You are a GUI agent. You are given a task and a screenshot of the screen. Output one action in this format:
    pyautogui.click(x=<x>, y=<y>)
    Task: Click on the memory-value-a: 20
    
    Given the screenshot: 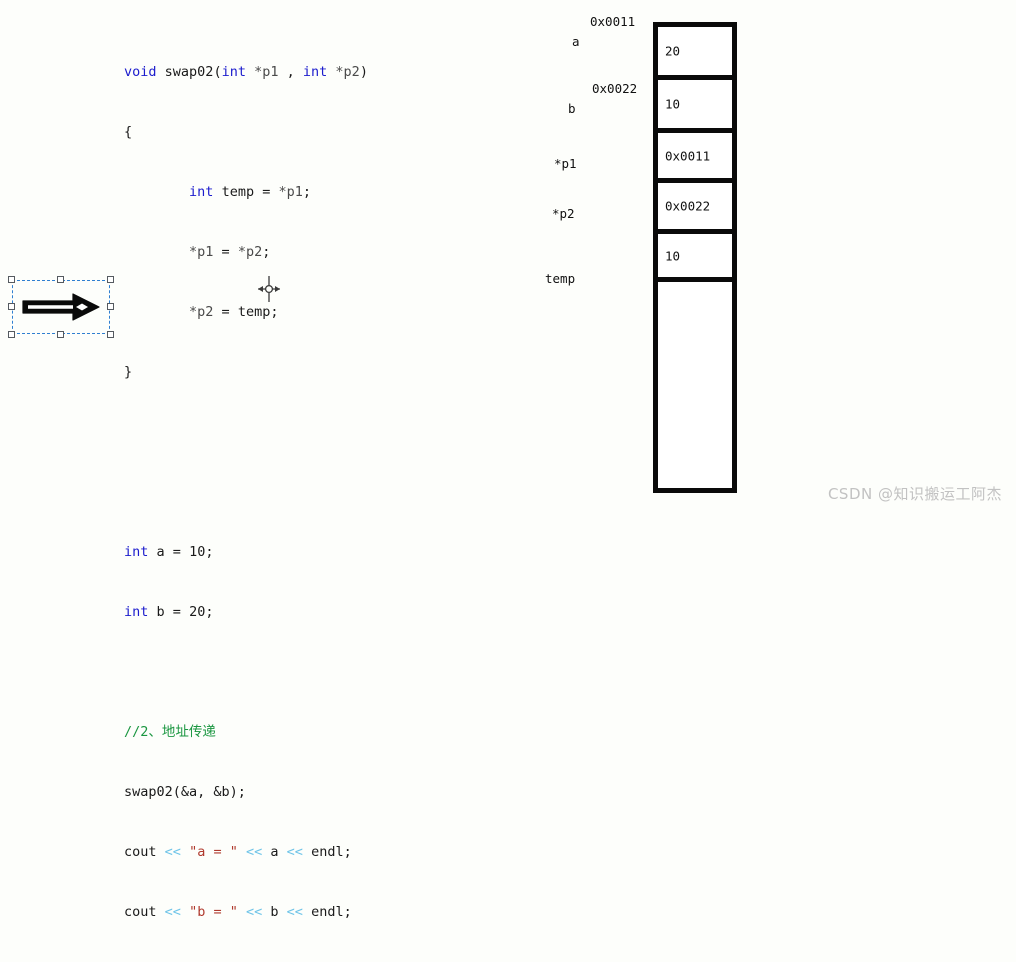 What is the action you would take?
    pyautogui.click(x=673, y=51)
    